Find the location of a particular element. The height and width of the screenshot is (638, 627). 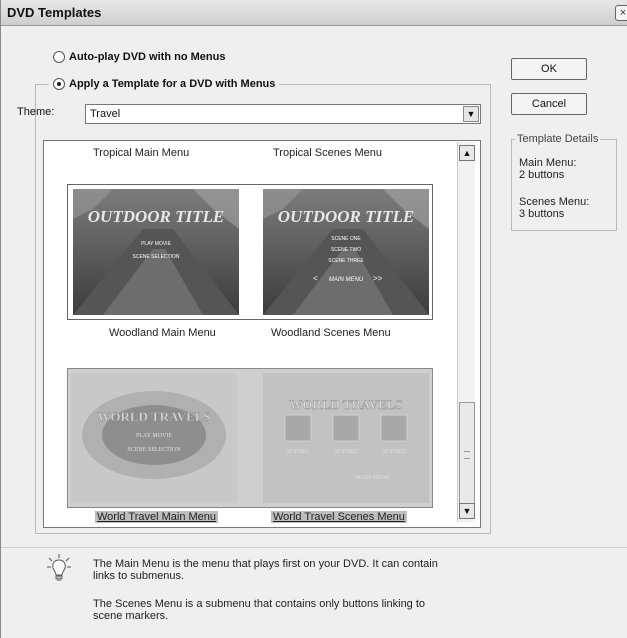

scenes-menu-label: Scenes Menu: is located at coordinates (554, 202).